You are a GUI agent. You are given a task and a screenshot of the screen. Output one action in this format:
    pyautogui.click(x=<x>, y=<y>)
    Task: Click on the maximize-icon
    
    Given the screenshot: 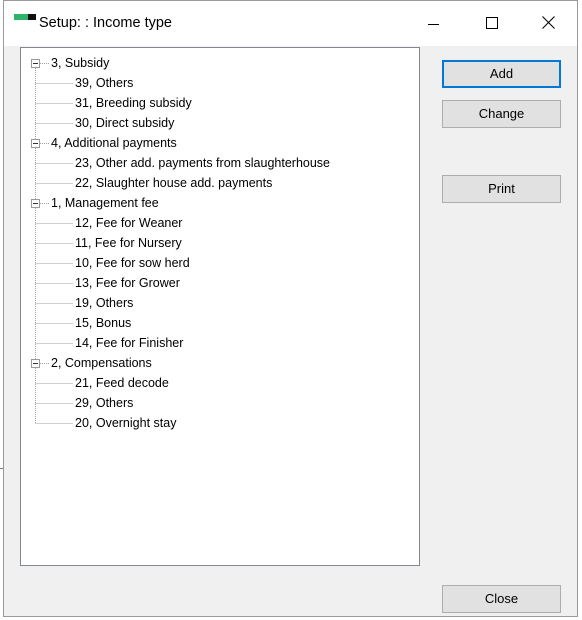 What is the action you would take?
    pyautogui.click(x=492, y=23)
    